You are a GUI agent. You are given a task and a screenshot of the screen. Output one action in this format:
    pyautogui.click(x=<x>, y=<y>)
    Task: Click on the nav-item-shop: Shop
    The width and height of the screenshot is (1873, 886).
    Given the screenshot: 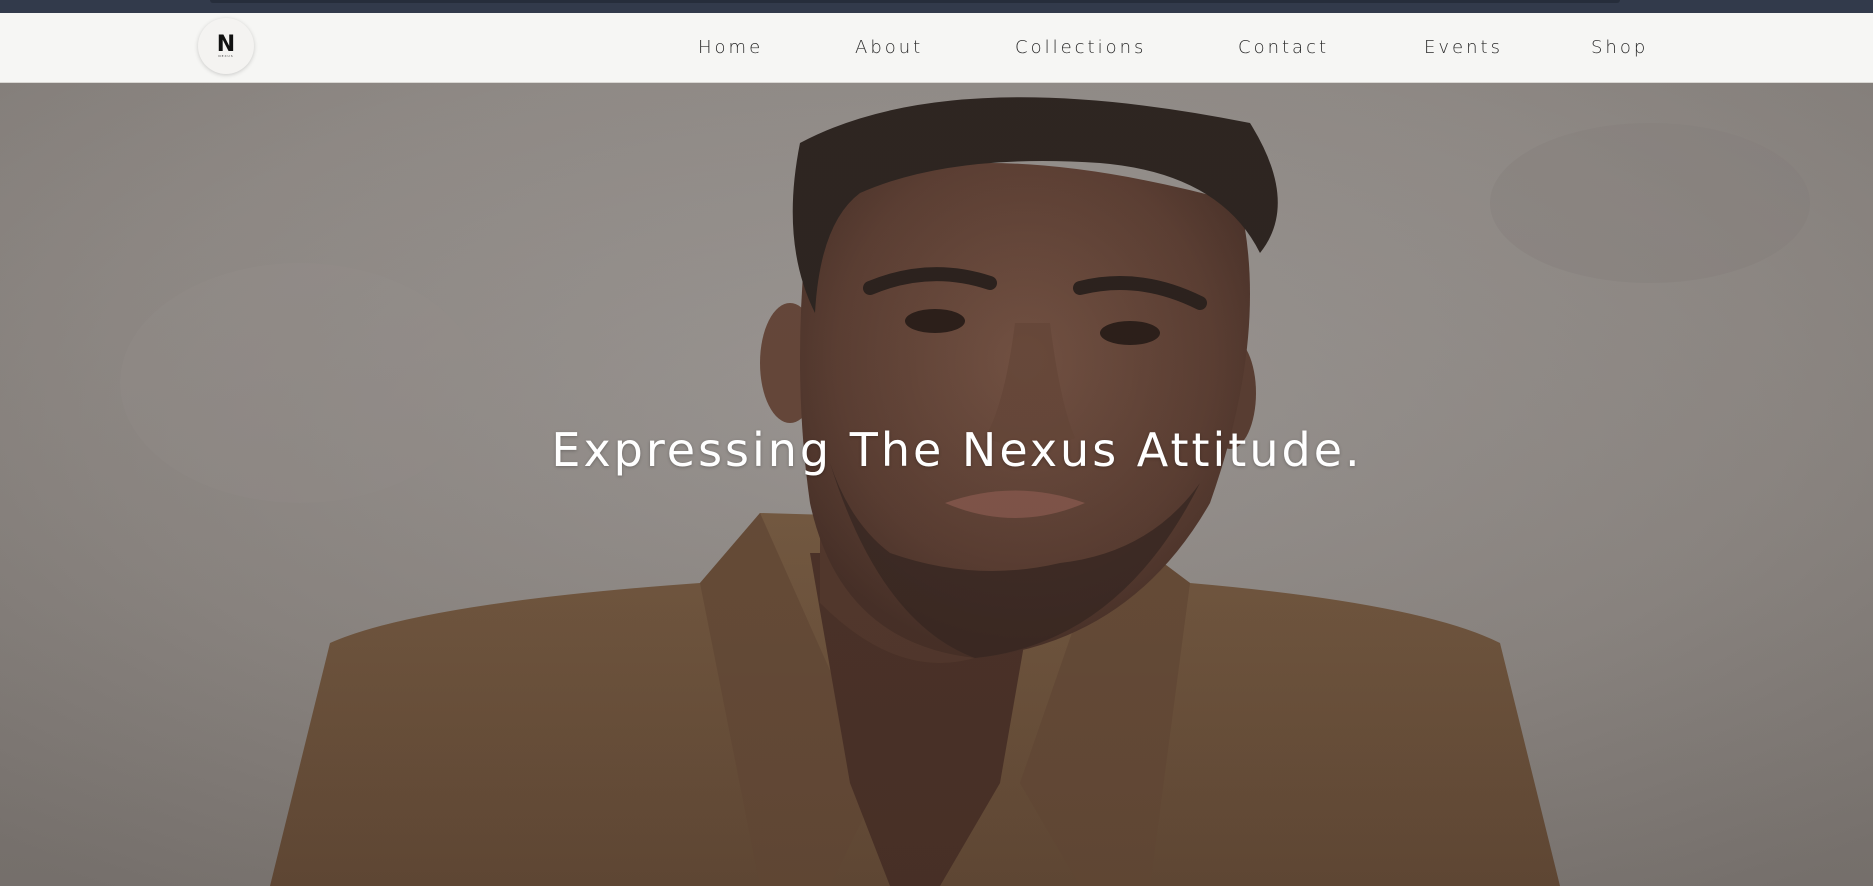 What is the action you would take?
    pyautogui.click(x=1619, y=47)
    